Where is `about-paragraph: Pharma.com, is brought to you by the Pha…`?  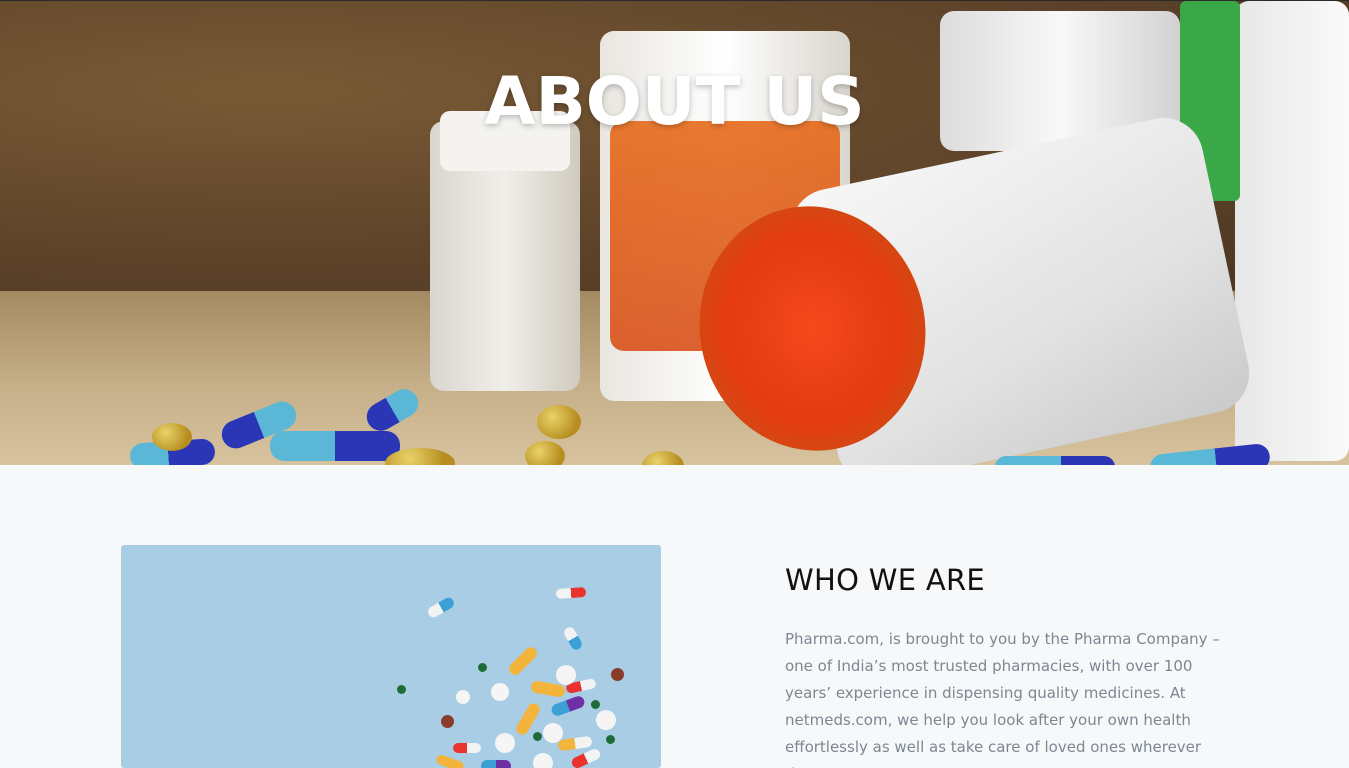
about-paragraph: Pharma.com, is brought to you by the Pha… is located at coordinates (1002, 699).